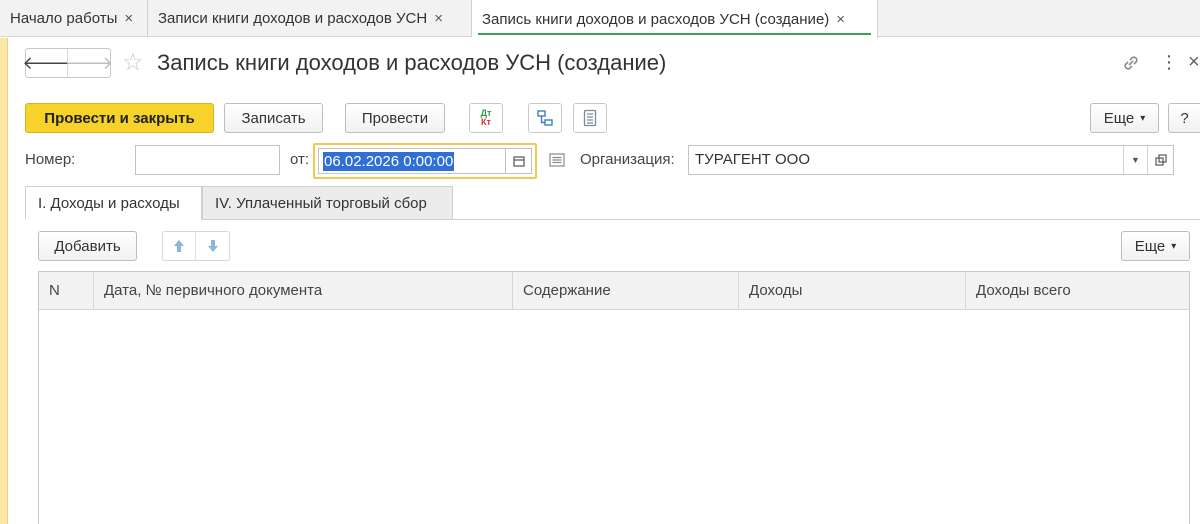  I want to click on post-button: Провести, so click(395, 118).